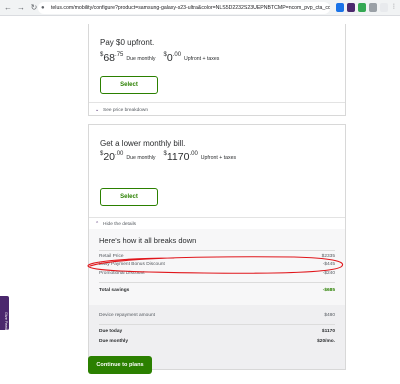  What do you see at coordinates (43, 7) in the screenshot?
I see `lock-icon: ●` at bounding box center [43, 7].